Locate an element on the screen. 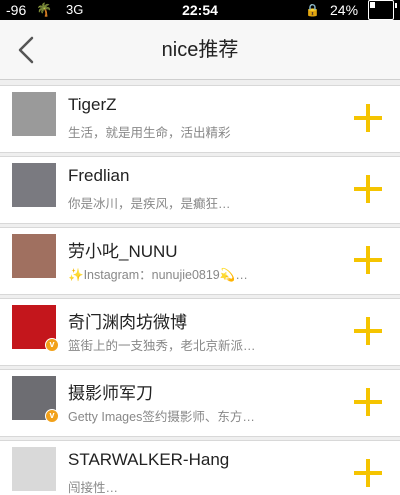  user-name: 摄影师军刀 is located at coordinates (110, 393).